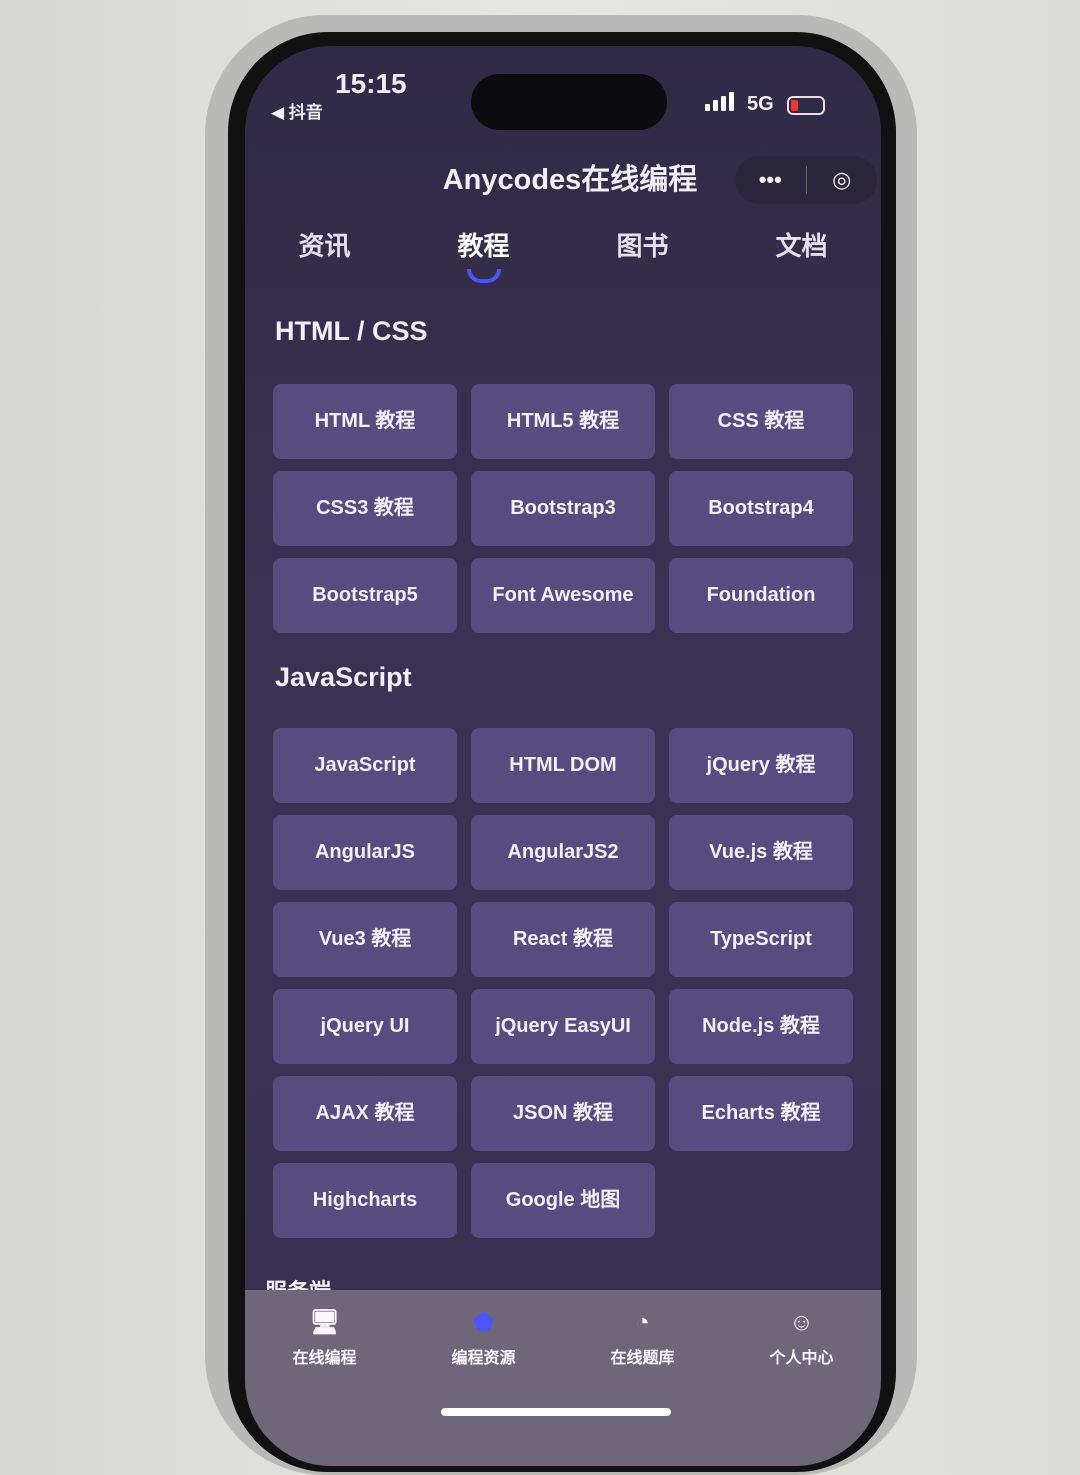 Image resolution: width=1080 pixels, height=1475 pixels. What do you see at coordinates (642, 246) in the screenshot?
I see `tab-label: 图书` at bounding box center [642, 246].